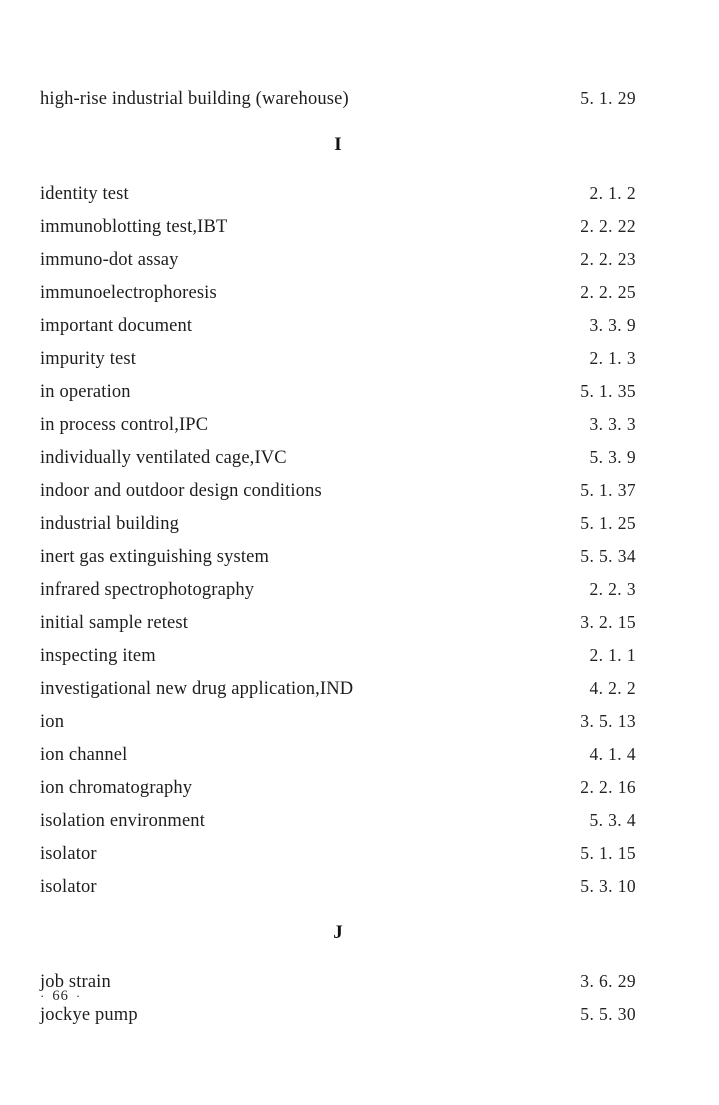 The width and height of the screenshot is (719, 1105). What do you see at coordinates (116, 788) in the screenshot?
I see `index-entry-term: ion chromatography` at bounding box center [116, 788].